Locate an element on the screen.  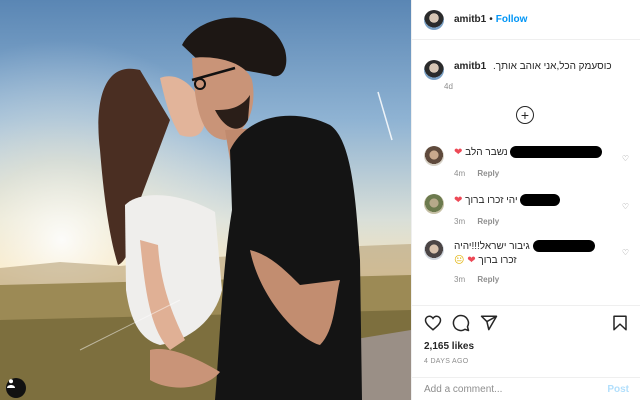
plus-circle-icon: + is located at coordinates (525, 115).